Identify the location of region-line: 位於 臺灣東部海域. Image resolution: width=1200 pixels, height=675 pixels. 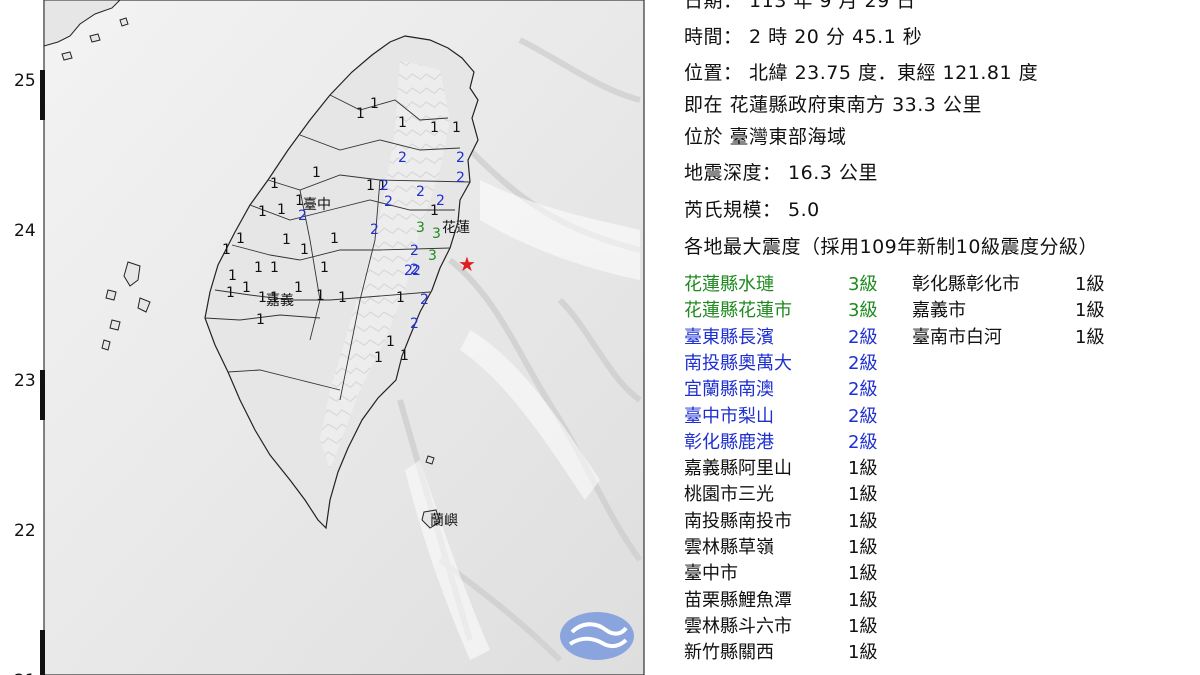
(765, 137).